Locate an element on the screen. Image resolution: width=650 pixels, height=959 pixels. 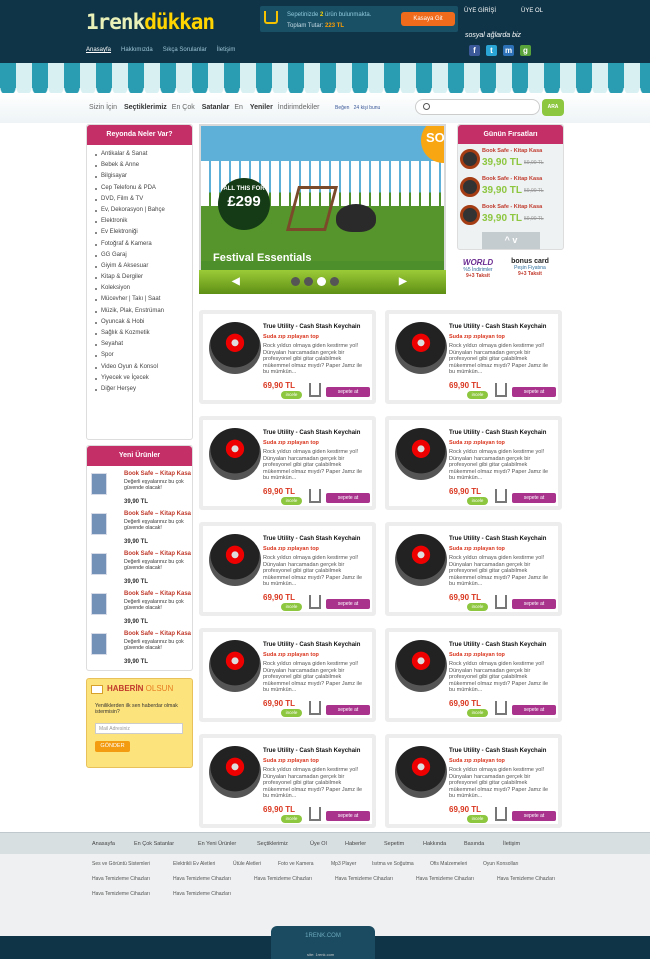
category-item: Oyuncak & Hobi is located at coordinates (143, 322).